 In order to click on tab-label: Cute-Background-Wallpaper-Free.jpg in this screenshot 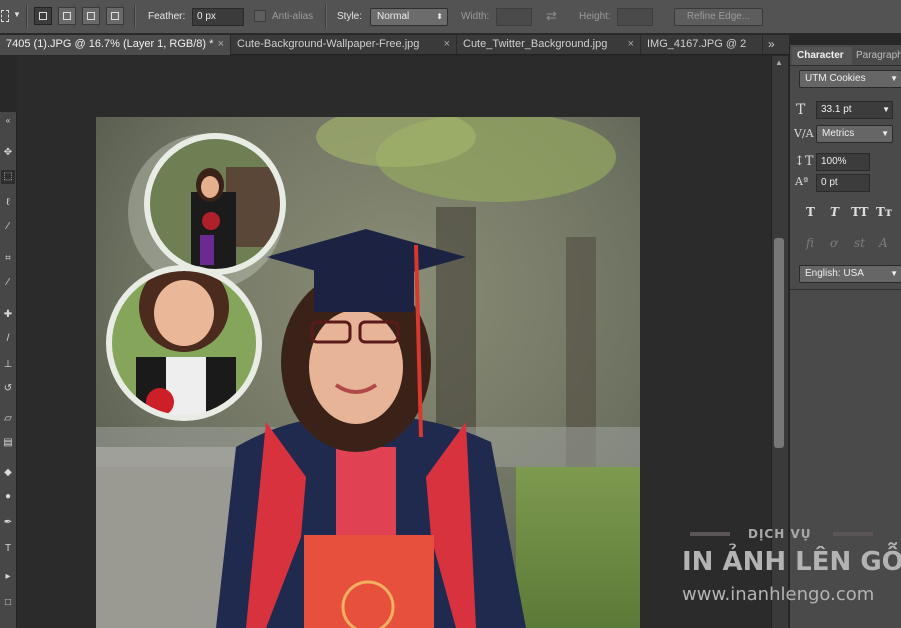, I will do `click(328, 44)`.